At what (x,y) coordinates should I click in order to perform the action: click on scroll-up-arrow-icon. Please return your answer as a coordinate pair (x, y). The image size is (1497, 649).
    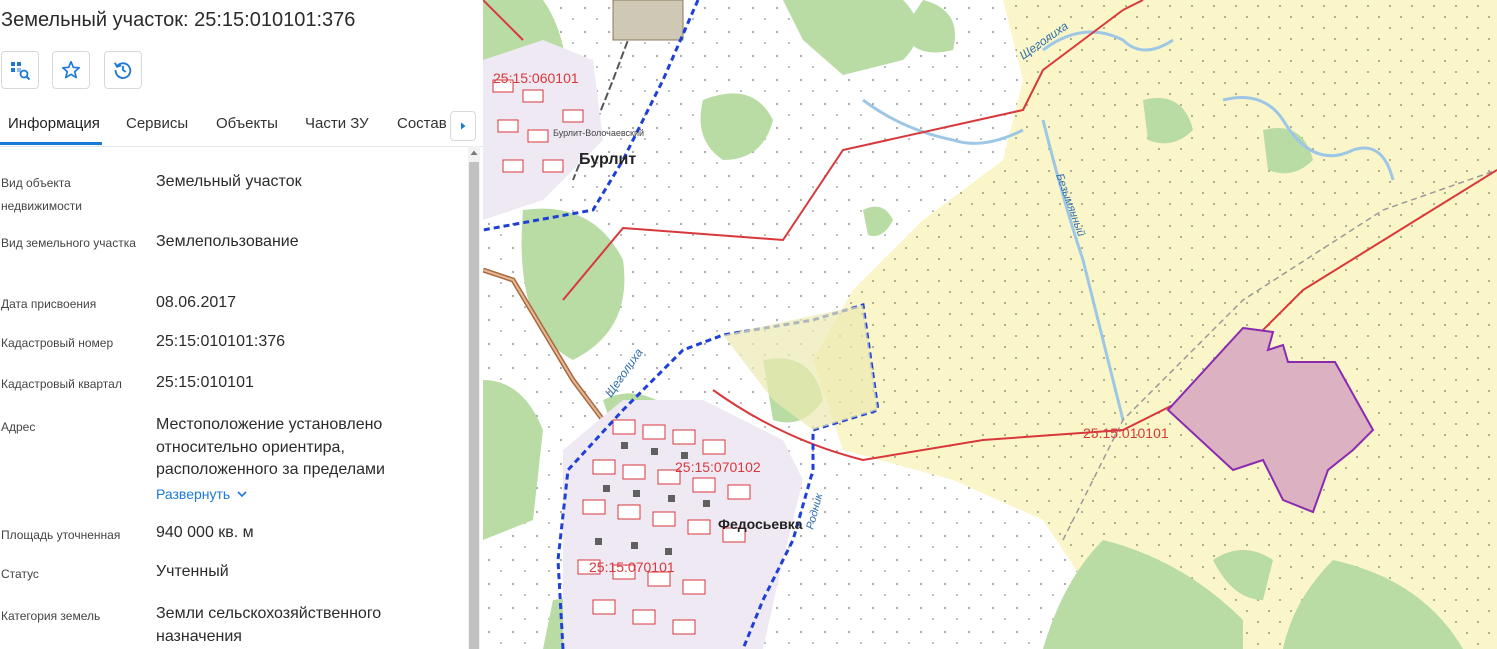
    Looking at the image, I should click on (474, 153).